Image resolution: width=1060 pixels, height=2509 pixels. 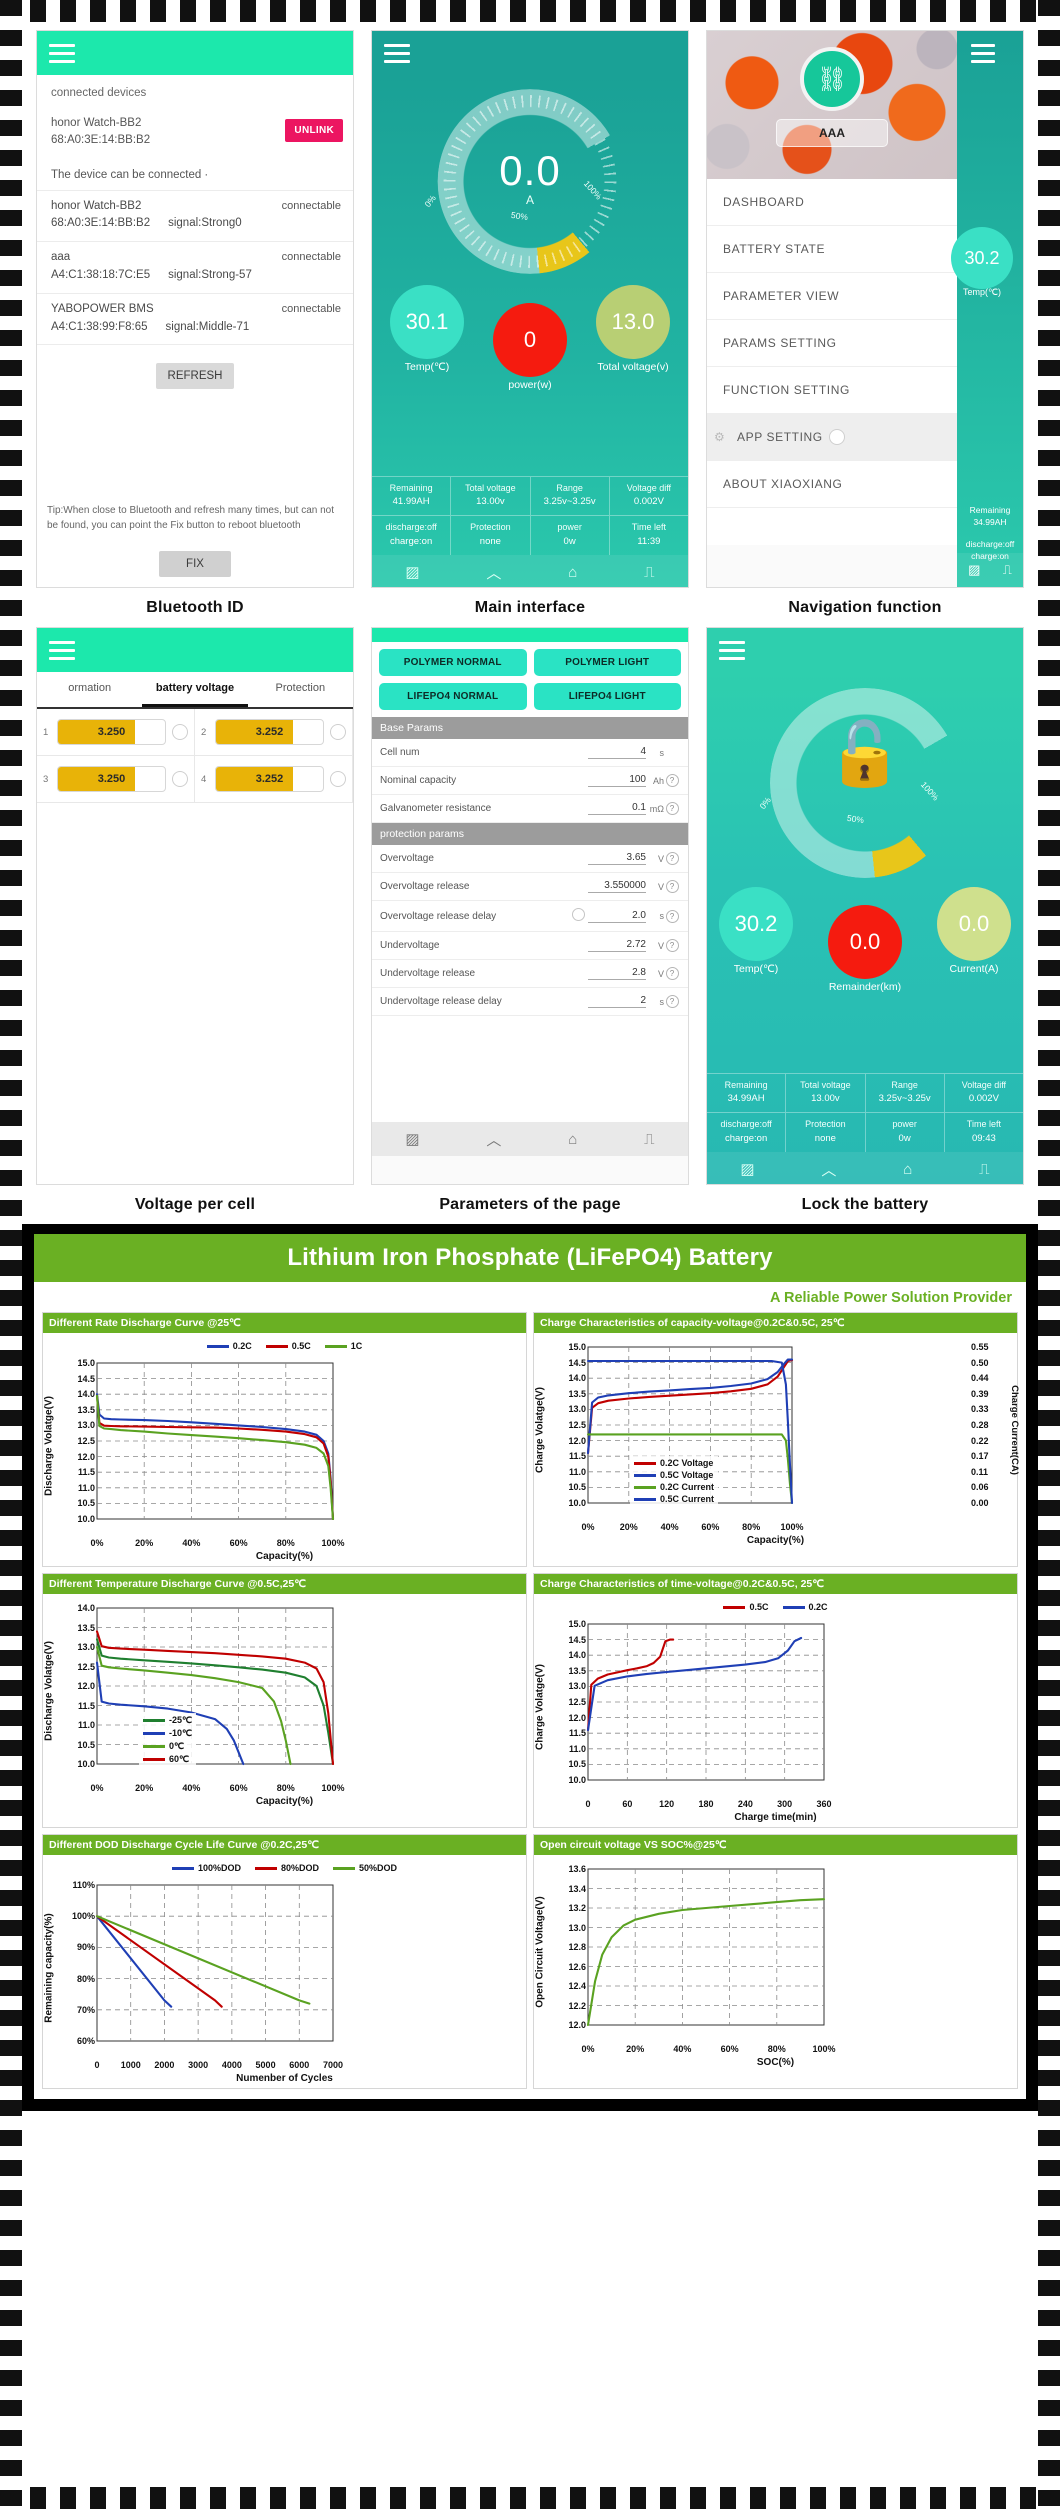 What do you see at coordinates (780, 343) in the screenshot?
I see `sidebar-item-label: PARAMS SETTING` at bounding box center [780, 343].